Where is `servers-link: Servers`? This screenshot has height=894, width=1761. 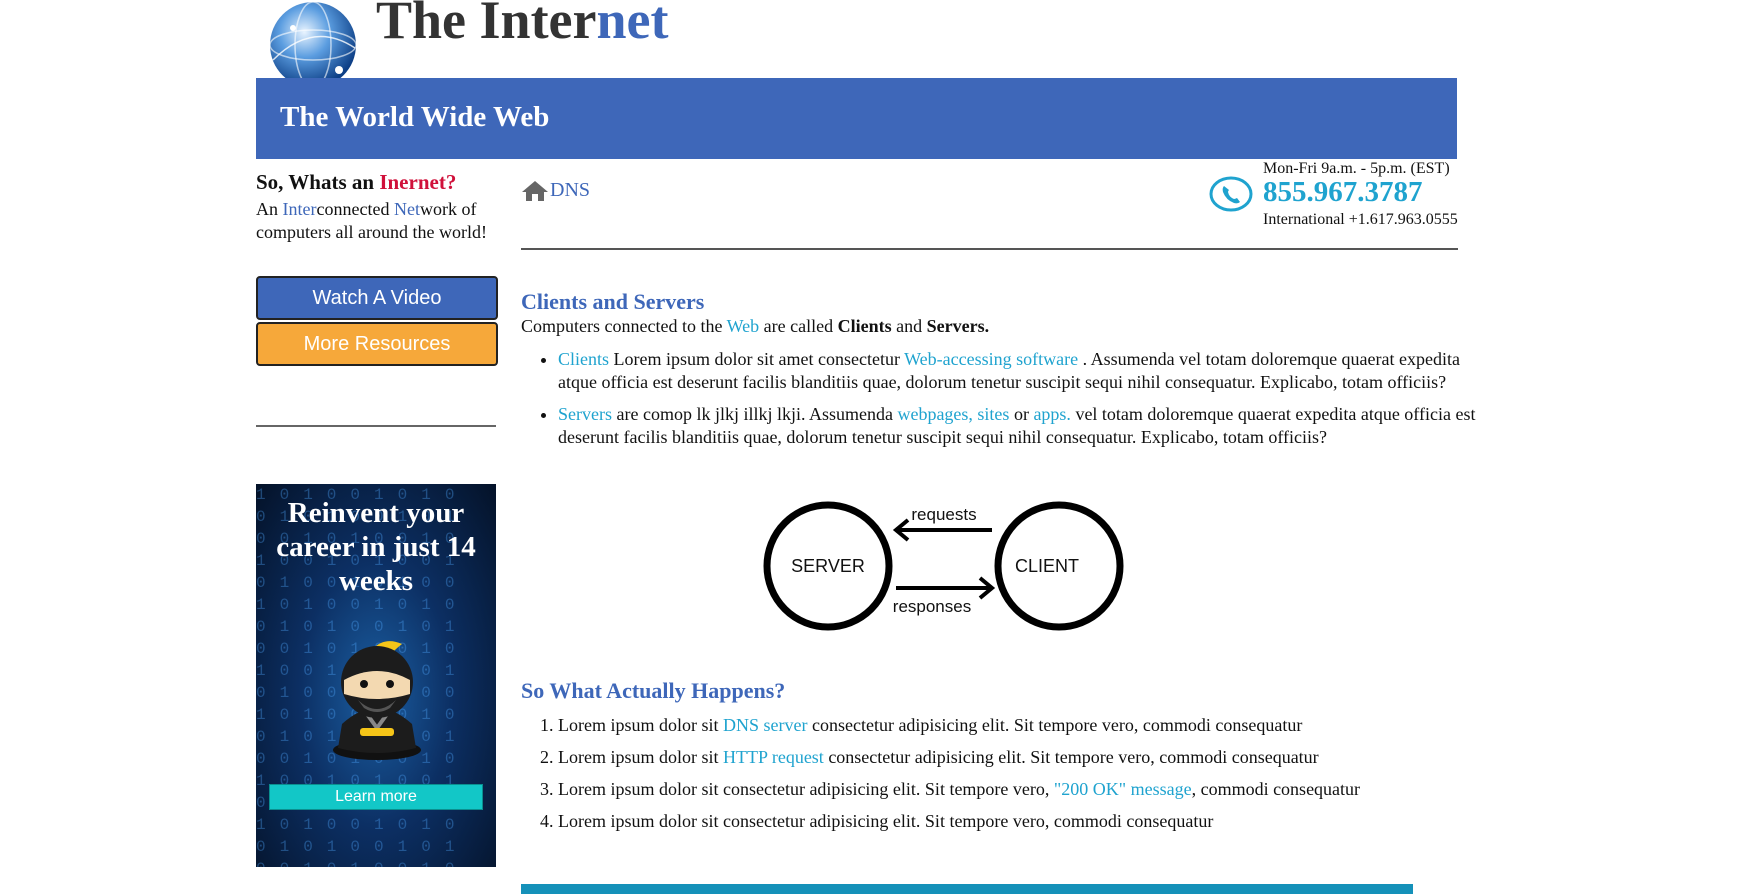 servers-link: Servers is located at coordinates (585, 414).